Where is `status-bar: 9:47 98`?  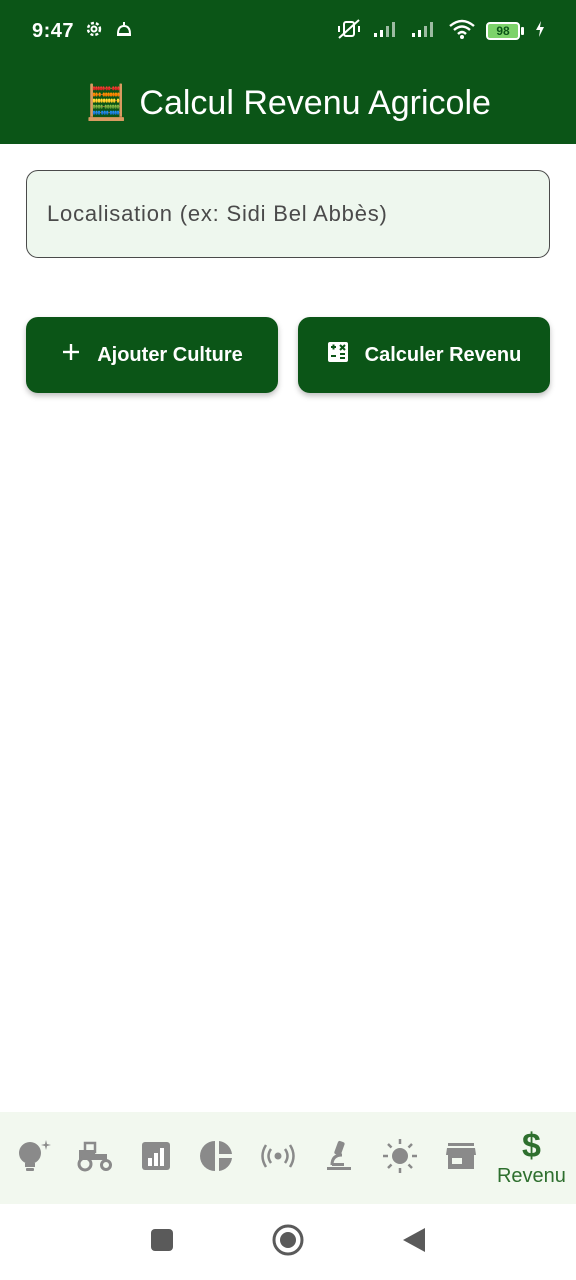
status-bar: 9:47 98 is located at coordinates (288, 31).